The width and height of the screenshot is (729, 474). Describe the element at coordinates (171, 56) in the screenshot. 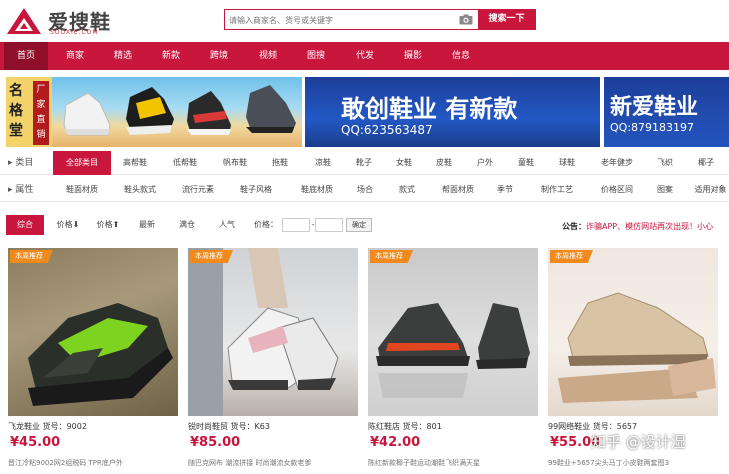

I see `nav-item-new: 新款` at that location.